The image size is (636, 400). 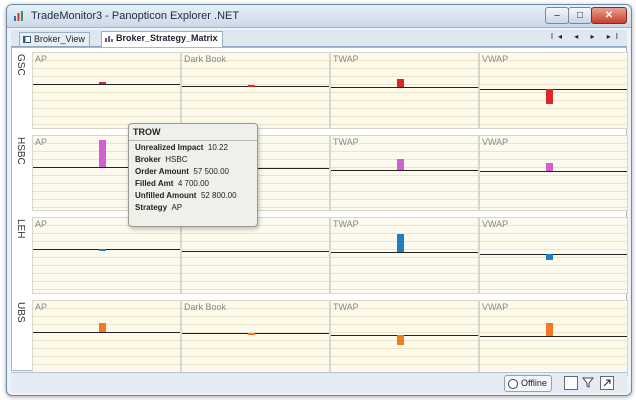 I want to click on tab-label: Broker_Strategy_Matrix, so click(x=167, y=38).